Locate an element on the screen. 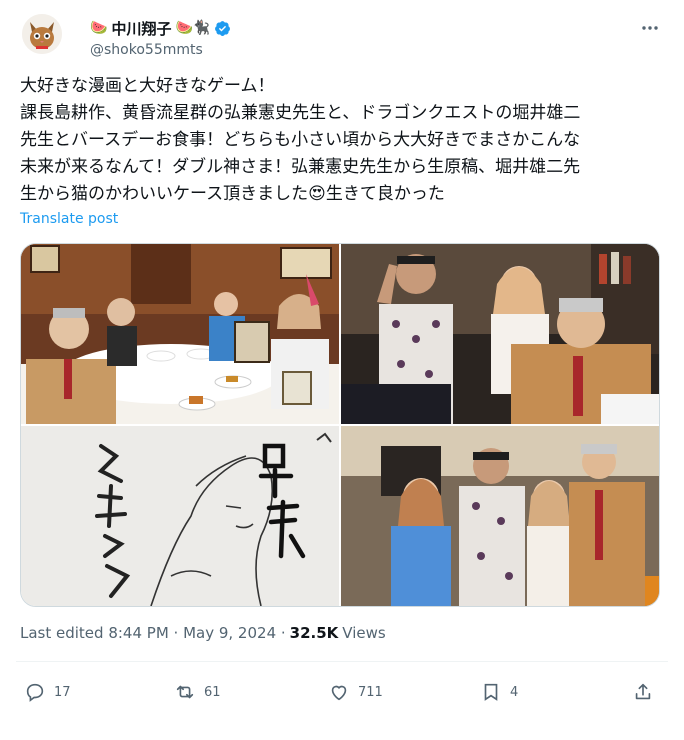 The image size is (684, 740). author-name-row: 🍉 中川翔子 🍉🐈‍⬛ is located at coordinates (160, 28).